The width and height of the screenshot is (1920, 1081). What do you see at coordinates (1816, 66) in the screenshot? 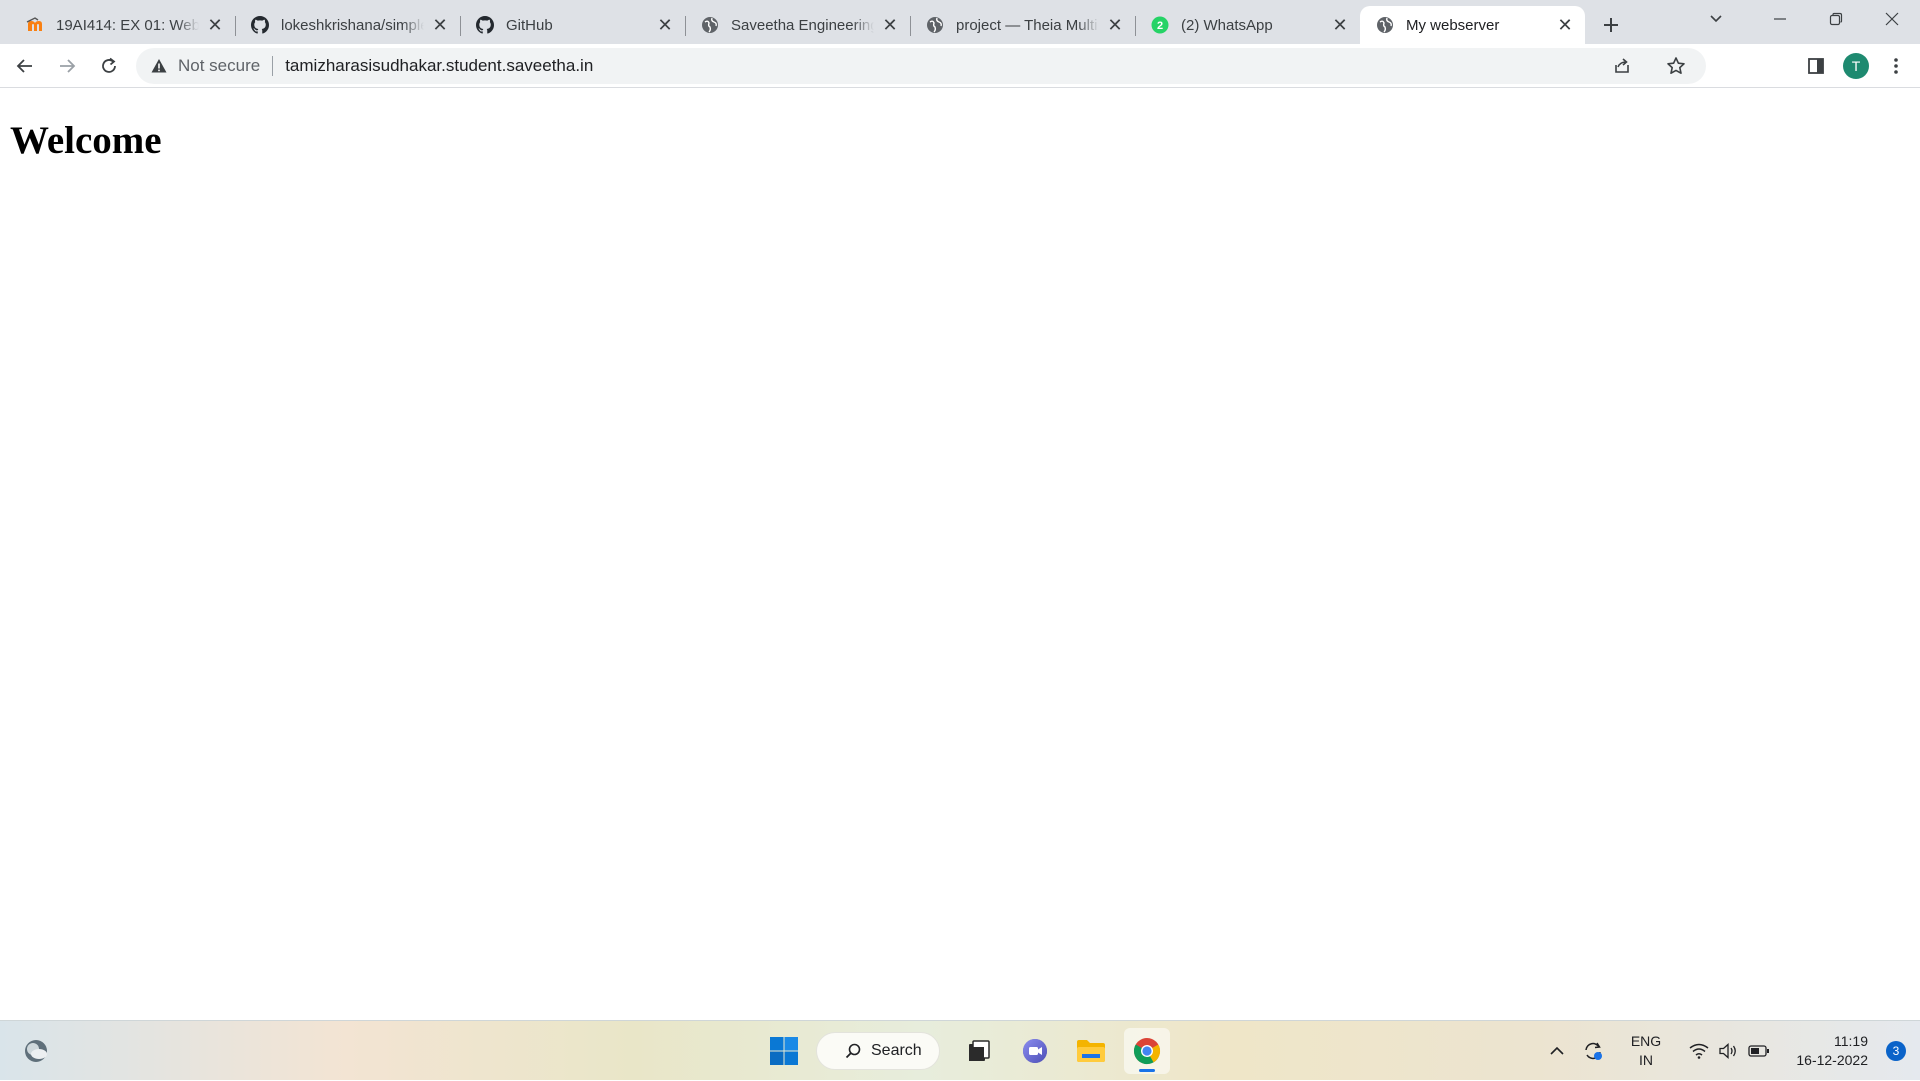
I see `side-panel-icon` at bounding box center [1816, 66].